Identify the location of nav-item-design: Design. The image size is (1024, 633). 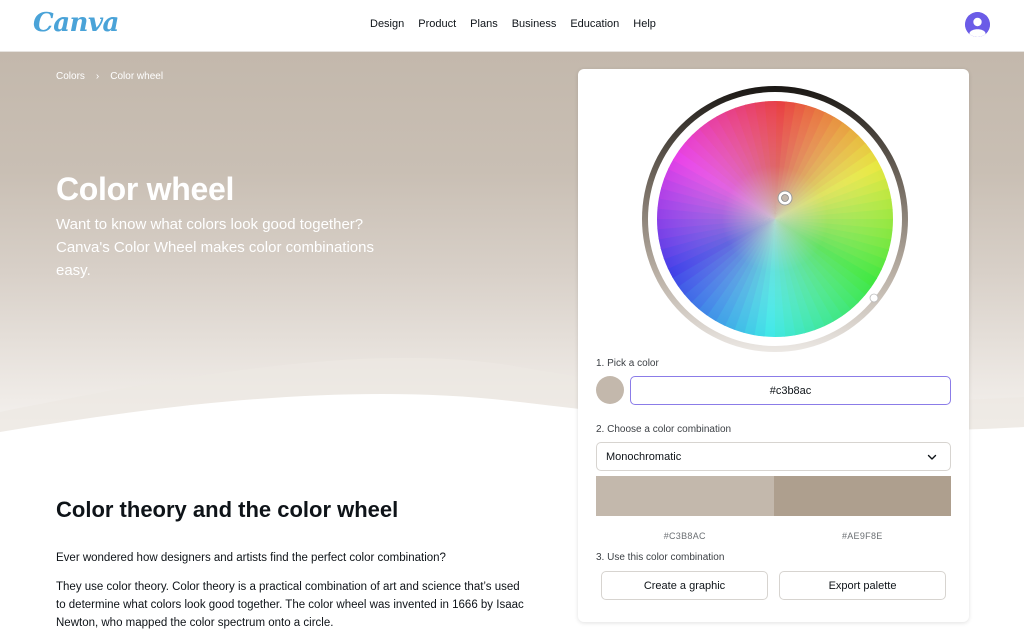
(387, 24).